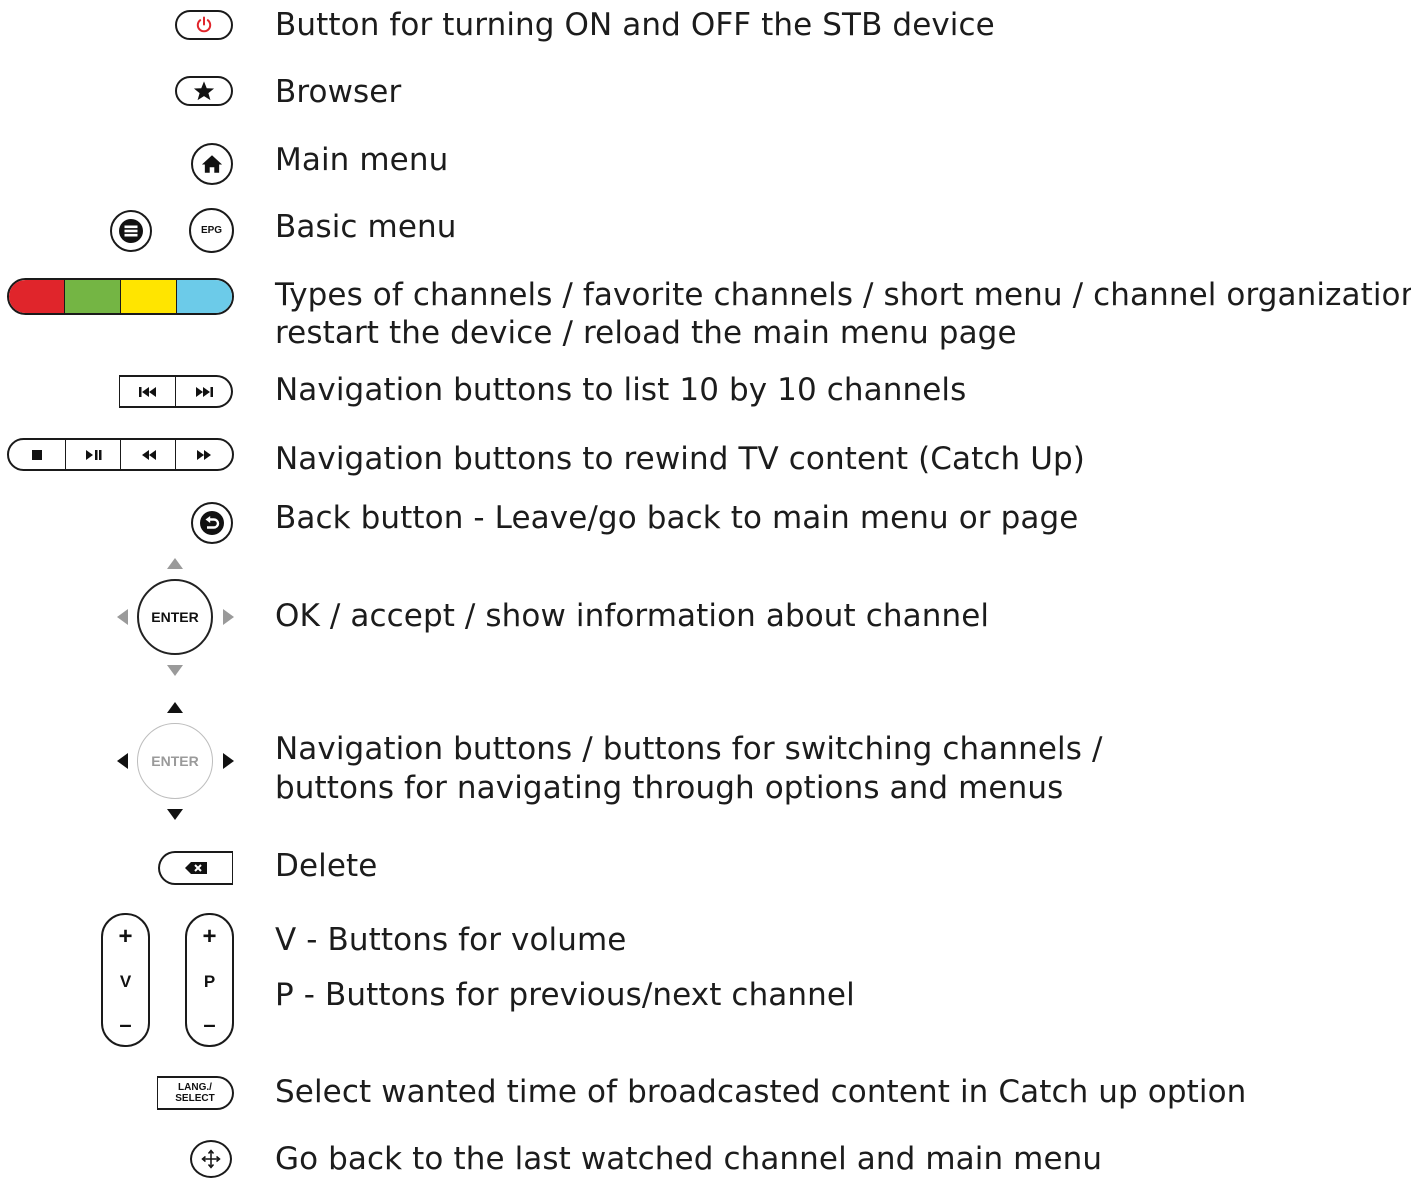 This screenshot has height=1179, width=1411. Describe the element at coordinates (175, 563) in the screenshot. I see `up-arrow-icon` at that location.